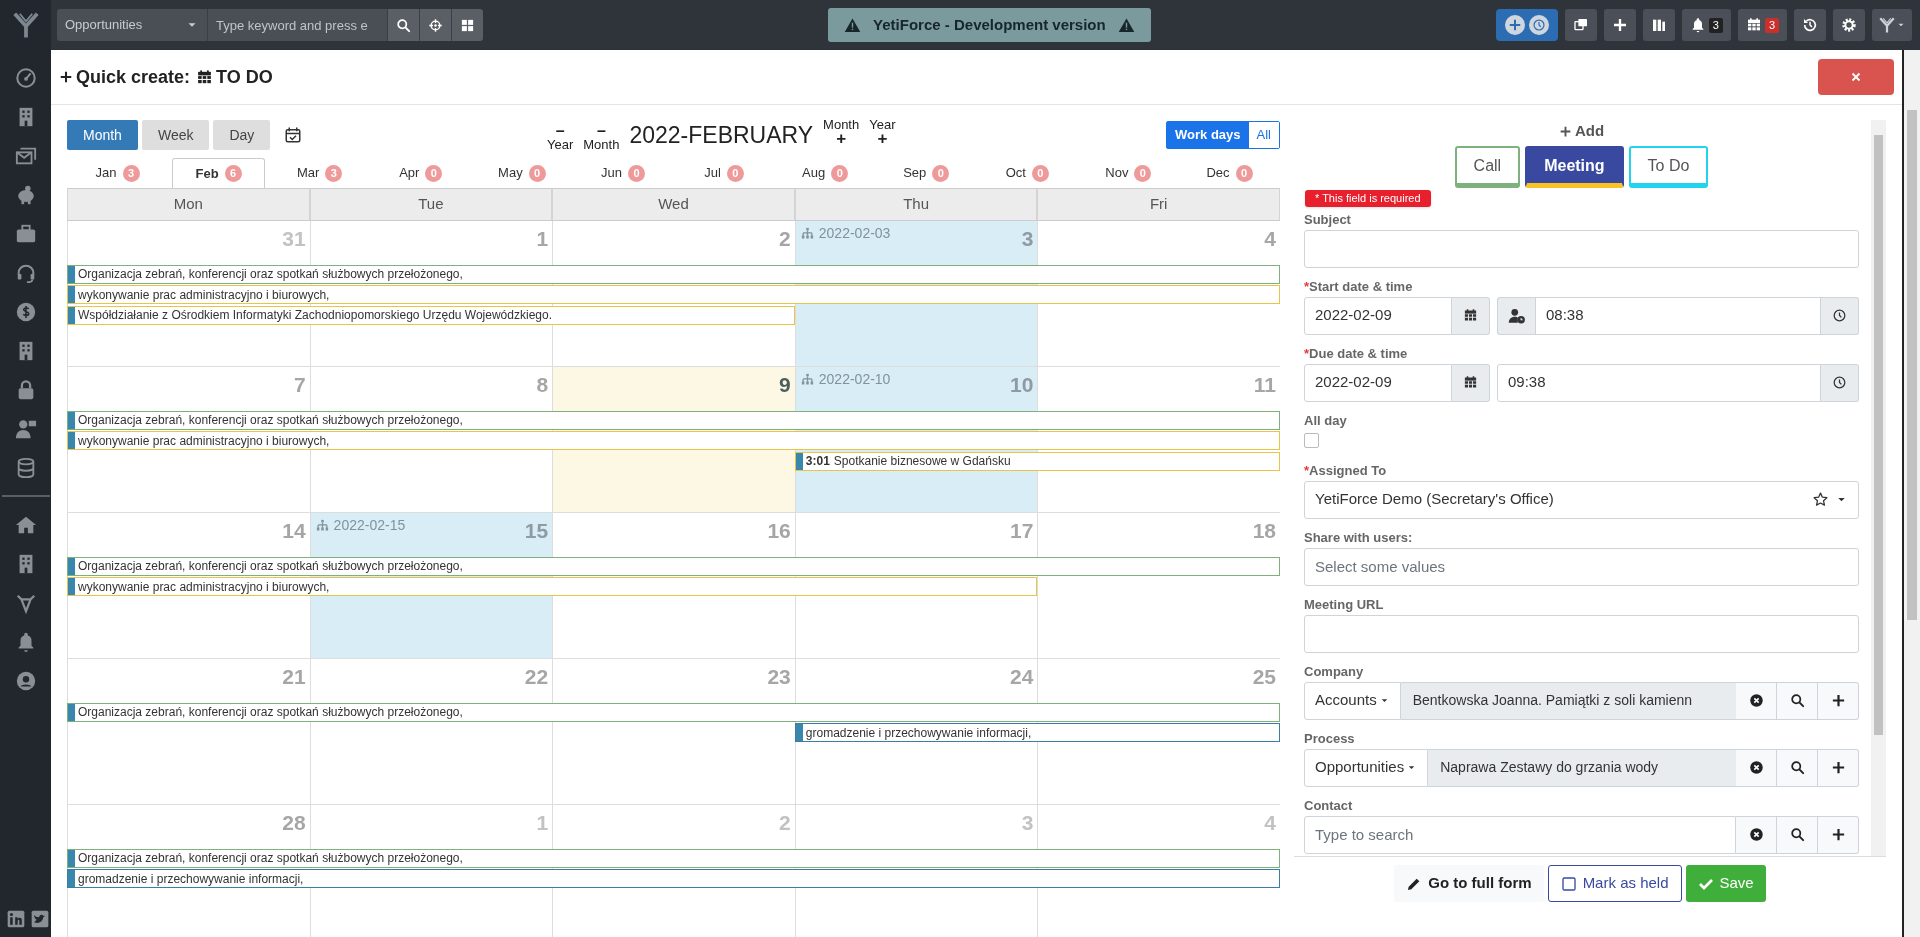 This screenshot has height=937, width=1920. Describe the element at coordinates (1678, 315) in the screenshot. I see `time-field: 08:38` at that location.